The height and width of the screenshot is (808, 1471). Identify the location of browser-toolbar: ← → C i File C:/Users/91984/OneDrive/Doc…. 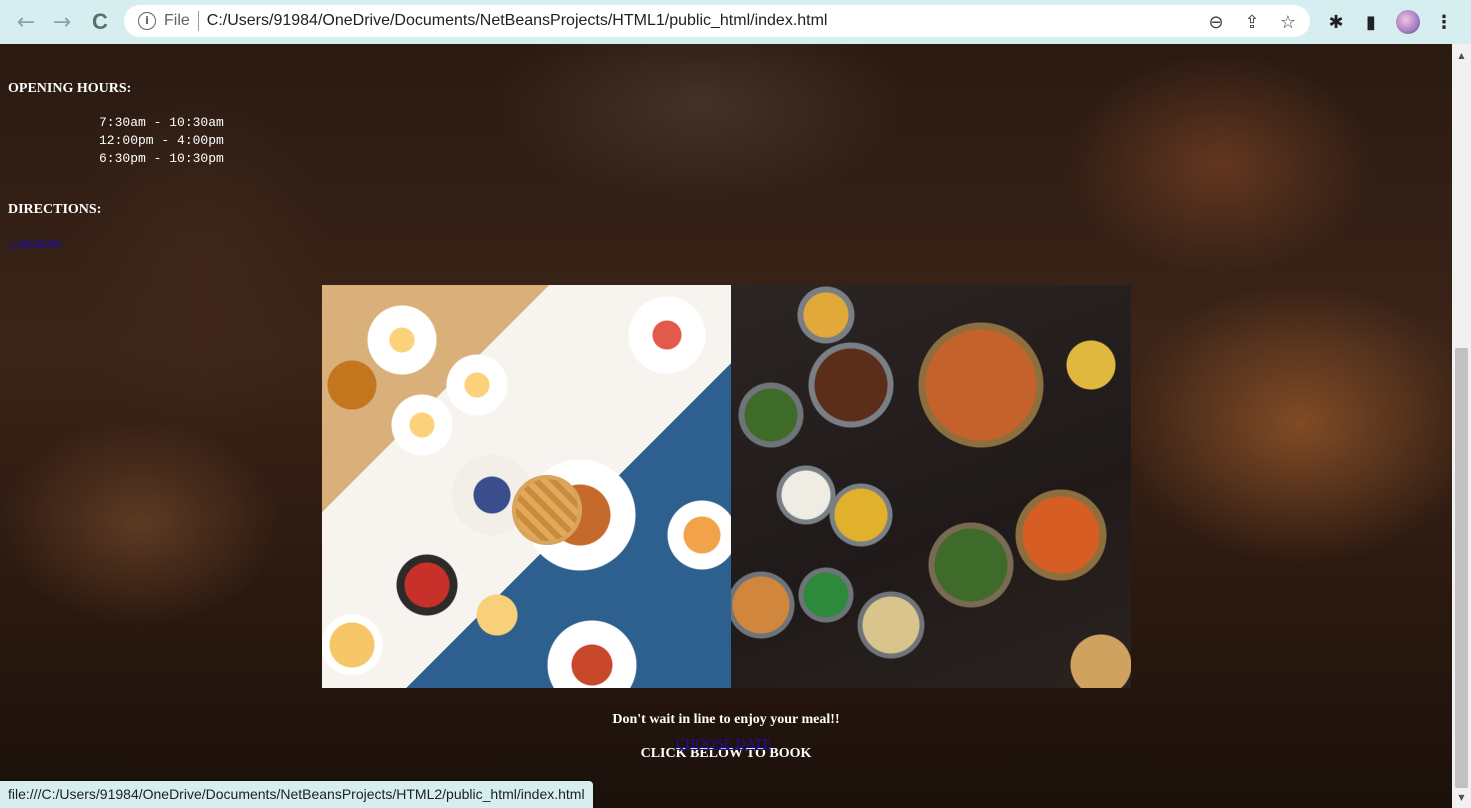
(735, 22).